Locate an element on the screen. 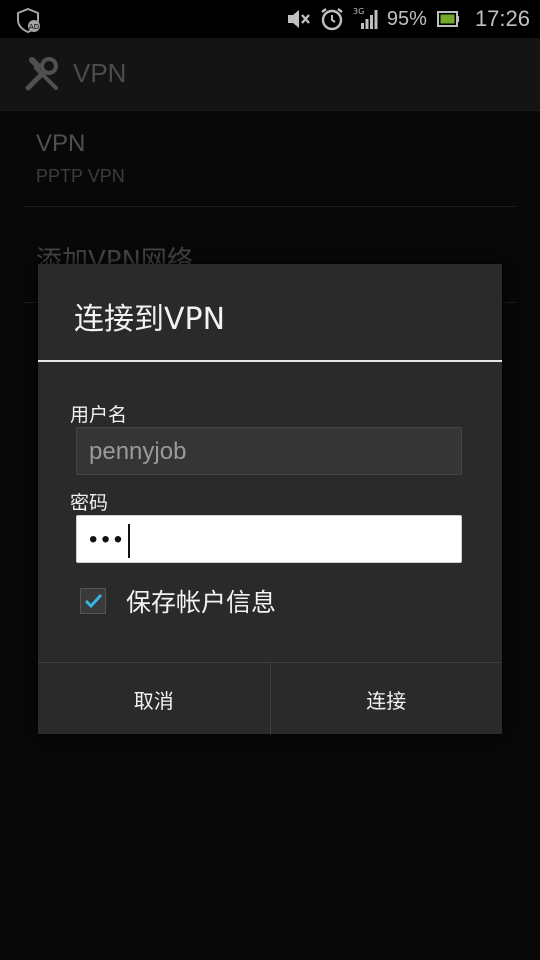 Image resolution: width=540 pixels, height=960 pixels. username-label: 用户名 is located at coordinates (99, 415).